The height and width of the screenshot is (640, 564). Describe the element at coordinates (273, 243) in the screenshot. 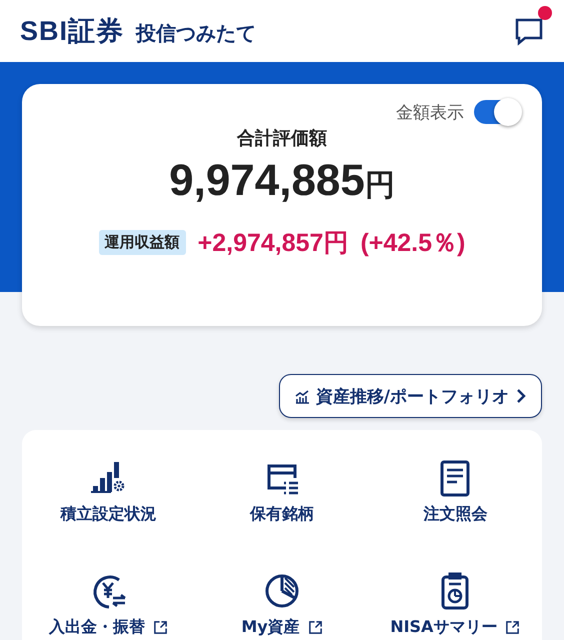

I see `profit-value: +2,974,857円` at that location.